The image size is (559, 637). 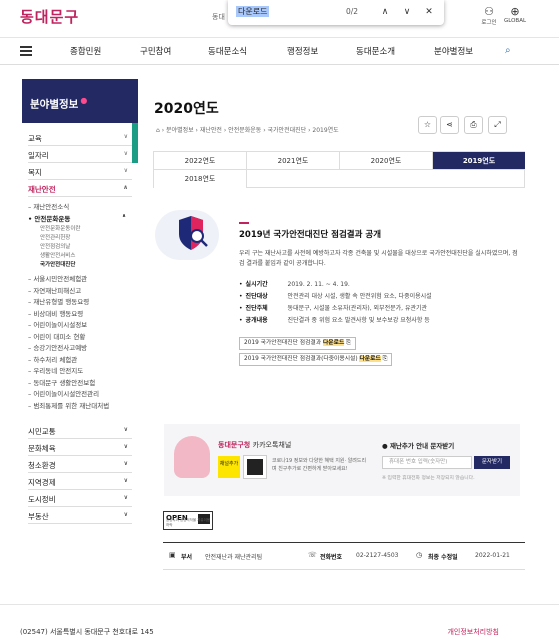 I want to click on lnb-sub-item: – 서울시민안전체험관, so click(x=80, y=279).